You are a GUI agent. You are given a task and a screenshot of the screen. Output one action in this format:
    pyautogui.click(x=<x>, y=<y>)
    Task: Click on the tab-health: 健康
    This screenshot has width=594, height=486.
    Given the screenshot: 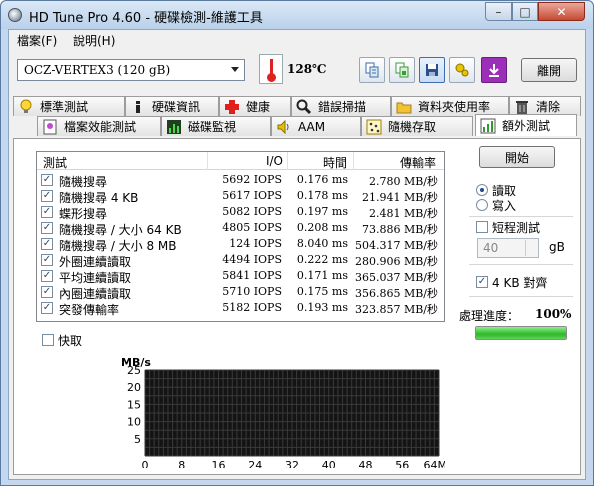 What is the action you would take?
    pyautogui.click(x=255, y=106)
    